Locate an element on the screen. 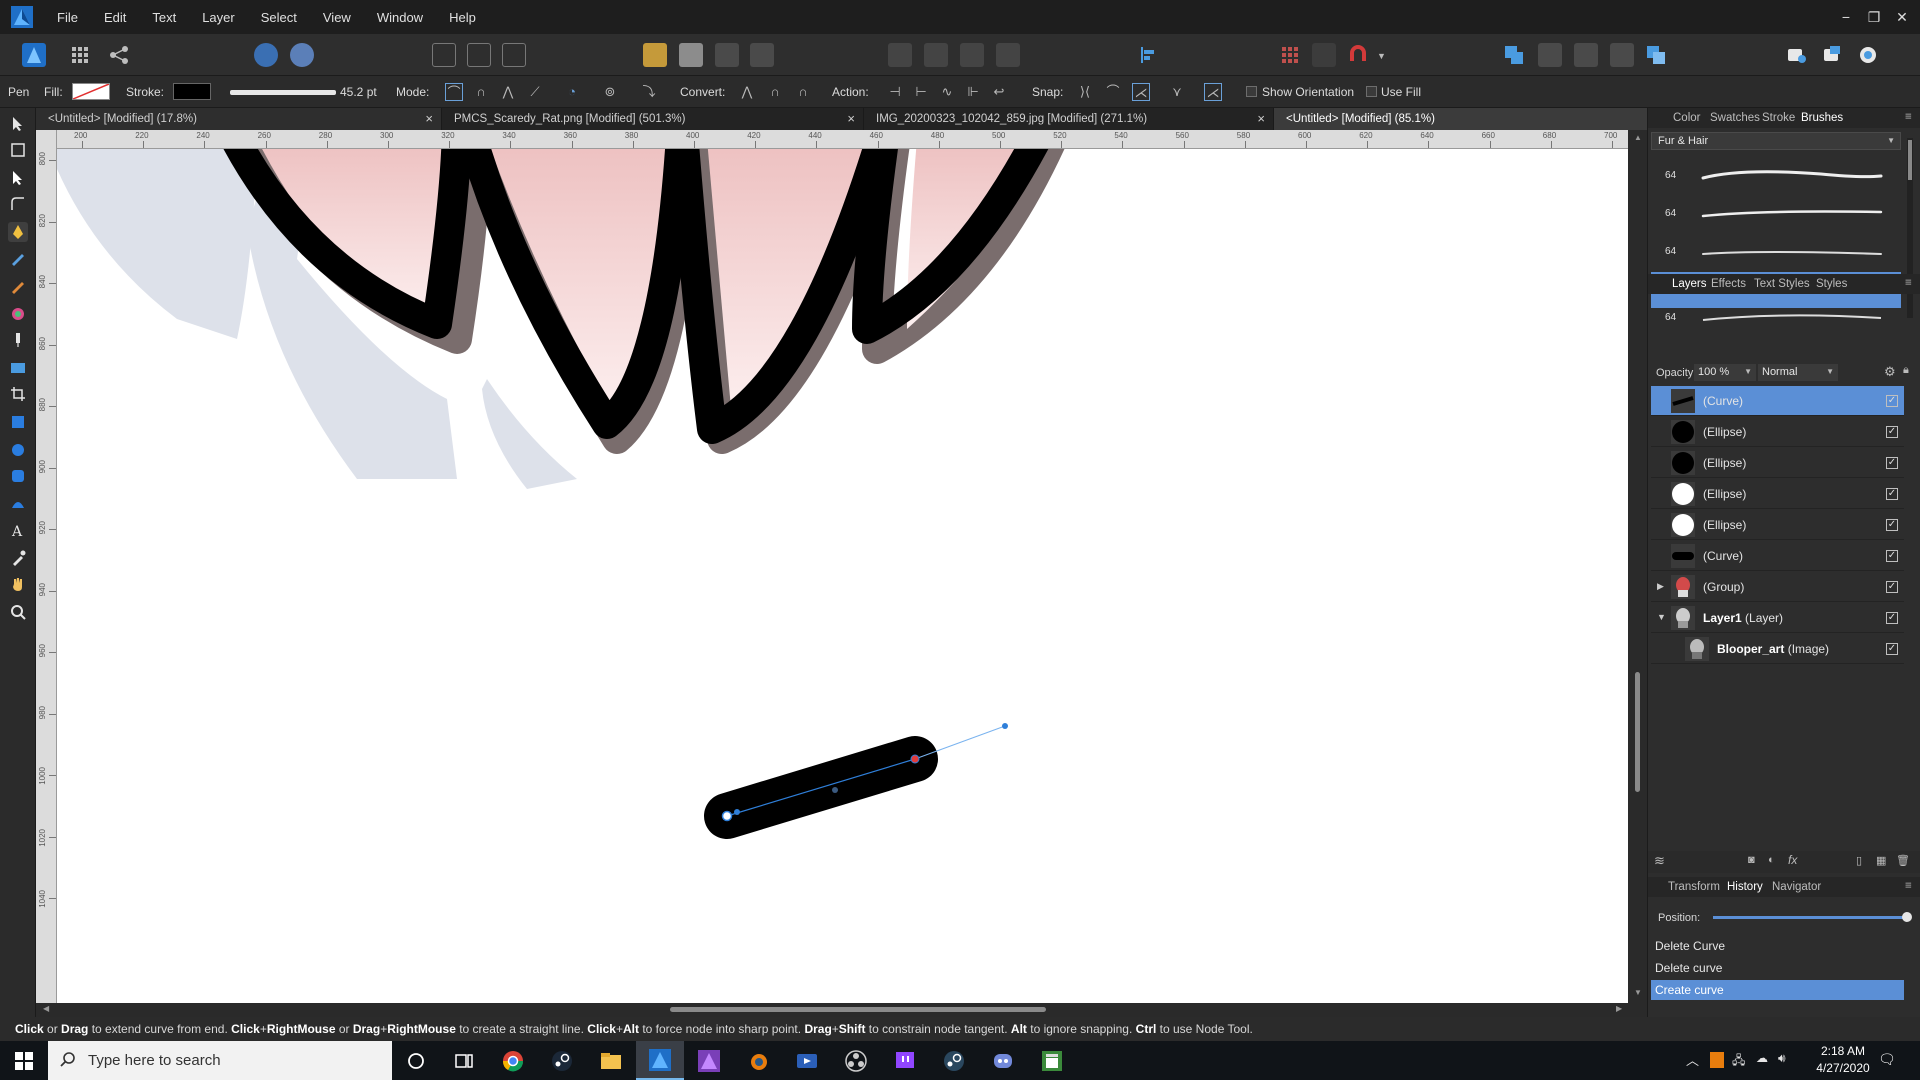  arrange-backward-icon is located at coordinates (727, 55).